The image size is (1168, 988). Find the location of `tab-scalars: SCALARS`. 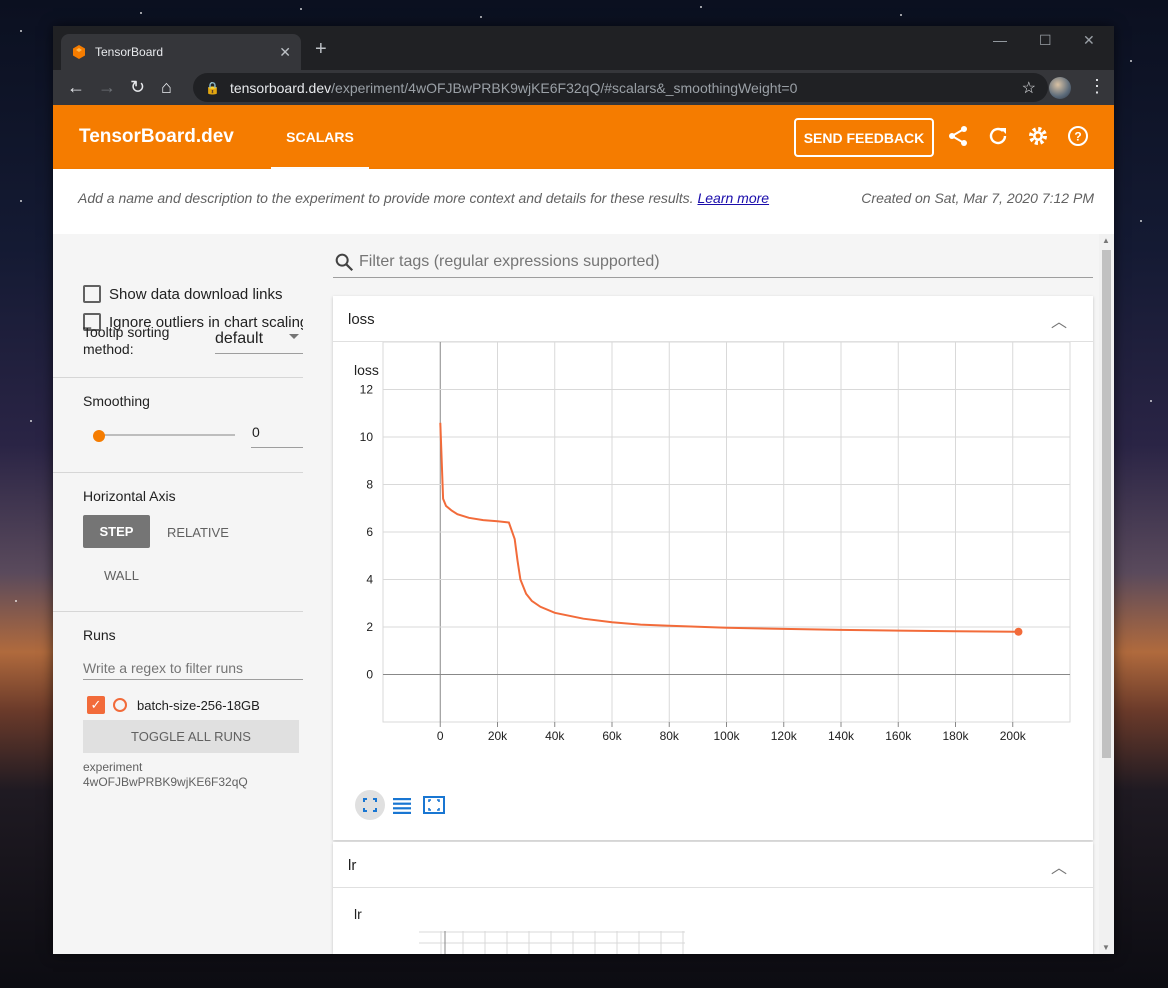

tab-scalars: SCALARS is located at coordinates (320, 137).